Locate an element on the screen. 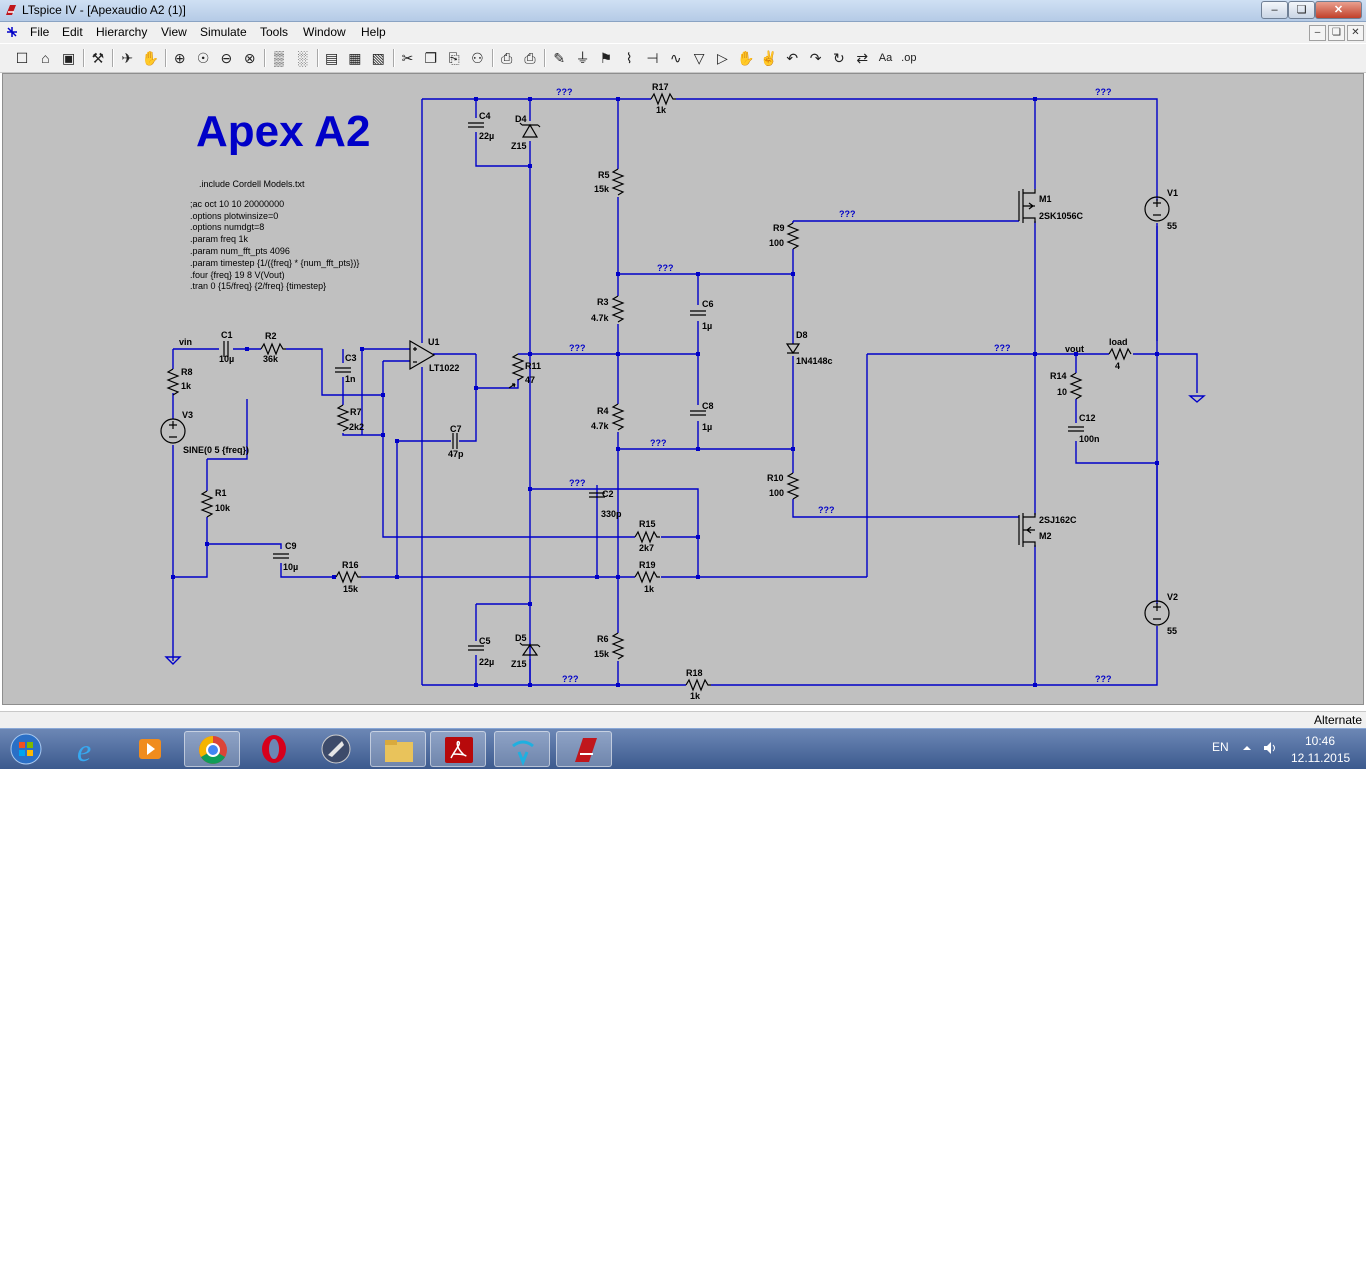 The width and height of the screenshot is (1366, 1275). zoom-fit-icon: ⊗ is located at coordinates (250, 58).